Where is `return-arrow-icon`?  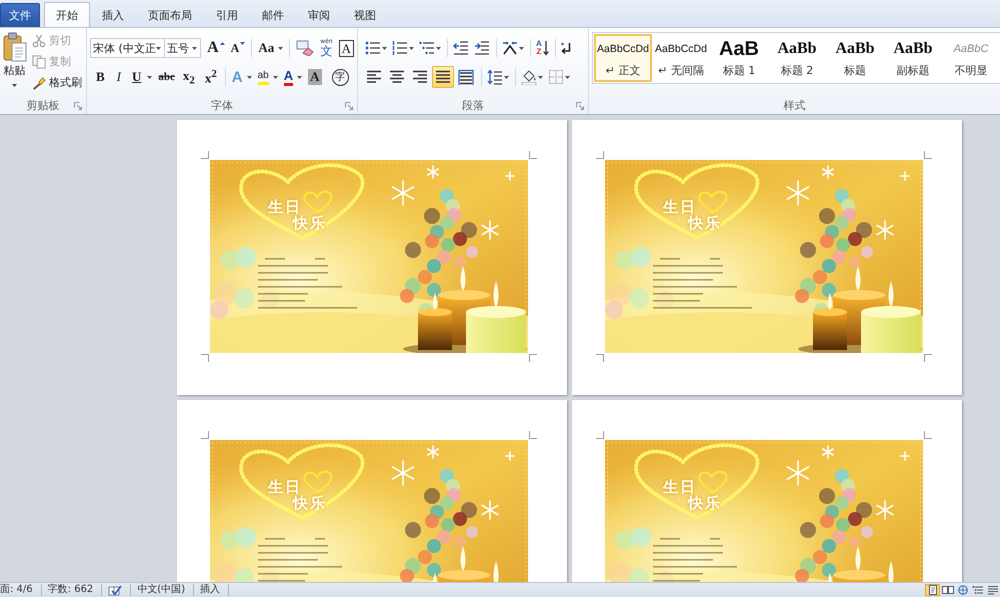 return-arrow-icon is located at coordinates (565, 48).